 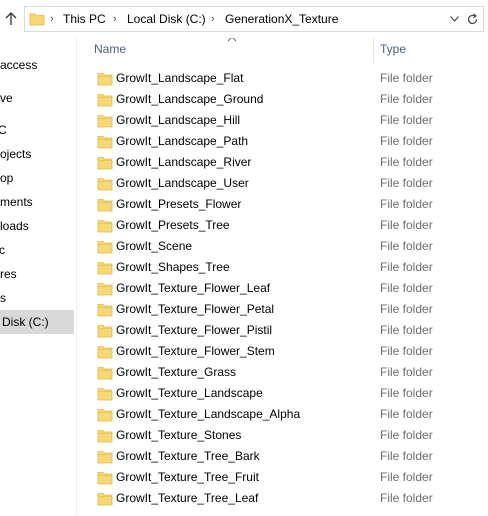 What do you see at coordinates (195, 309) in the screenshot?
I see `file-name: GrowIt_Texture_Flower_Petal` at bounding box center [195, 309].